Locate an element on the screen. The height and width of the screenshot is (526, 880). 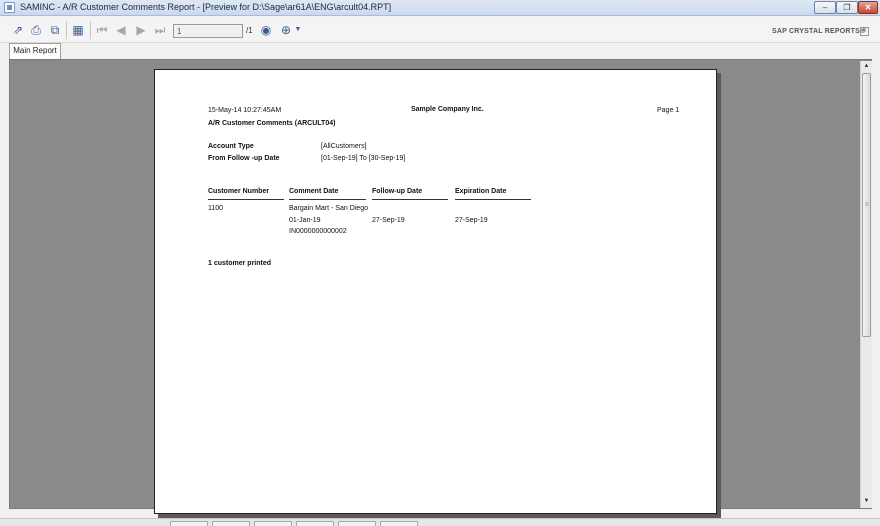
param-value-account-type: [AllCustomers] is located at coordinates (344, 146).